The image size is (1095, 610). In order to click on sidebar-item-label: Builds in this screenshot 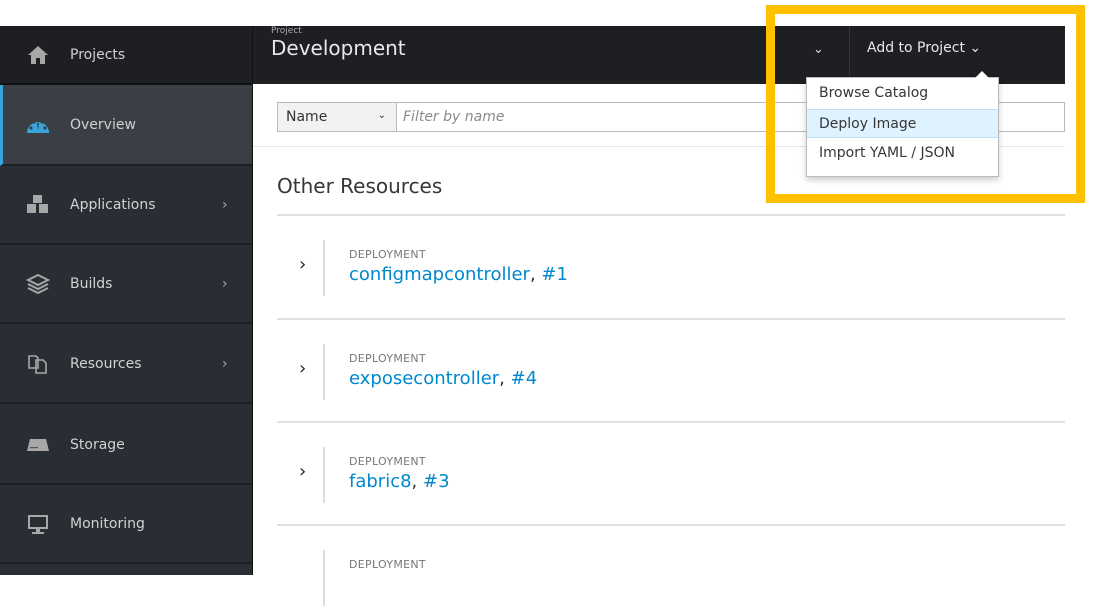, I will do `click(91, 283)`.